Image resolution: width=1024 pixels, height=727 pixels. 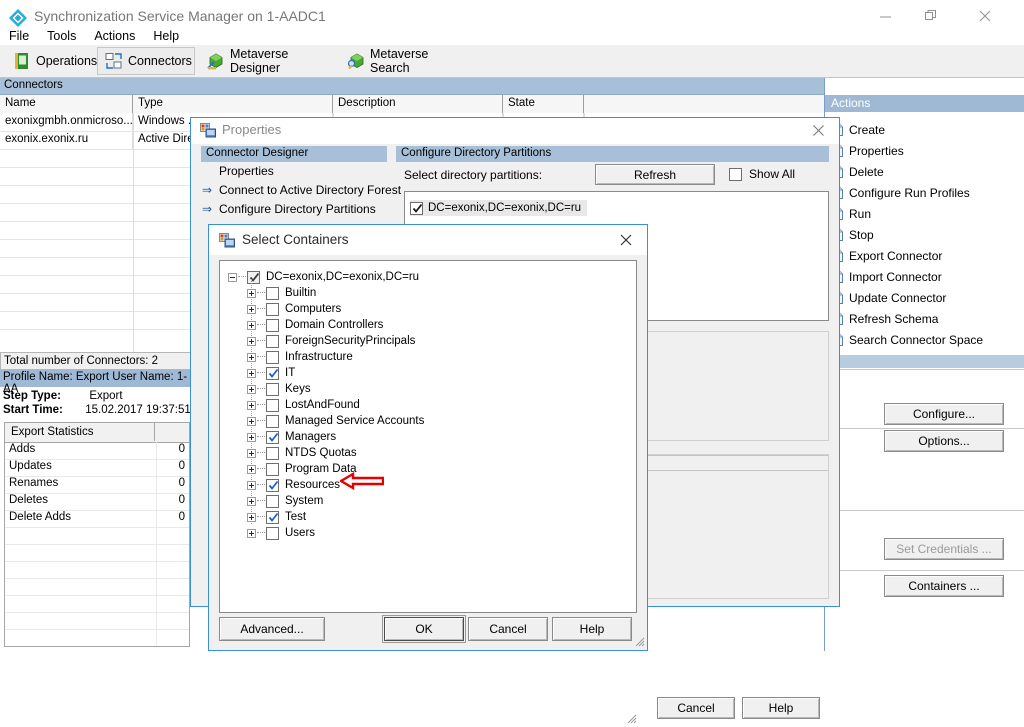 I want to click on tree-node-lostandfound: LostAndFound, so click(x=303, y=405).